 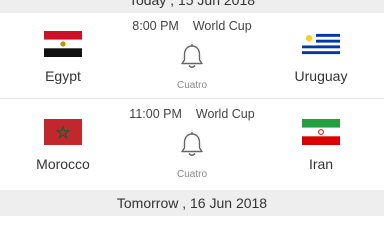 I want to click on date-header-label: Tomorrow , 16 Jun 2018, so click(x=192, y=203).